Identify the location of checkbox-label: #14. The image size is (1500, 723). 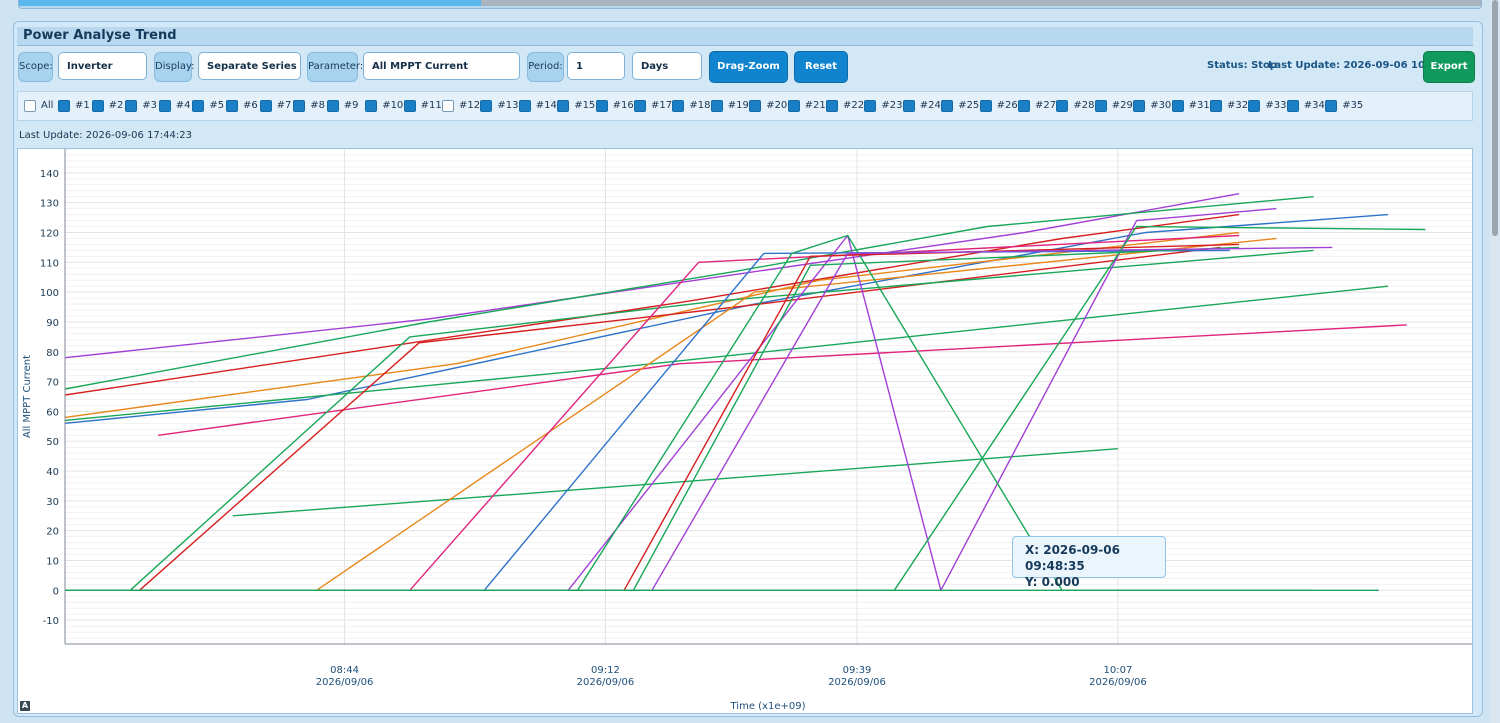
(546, 105).